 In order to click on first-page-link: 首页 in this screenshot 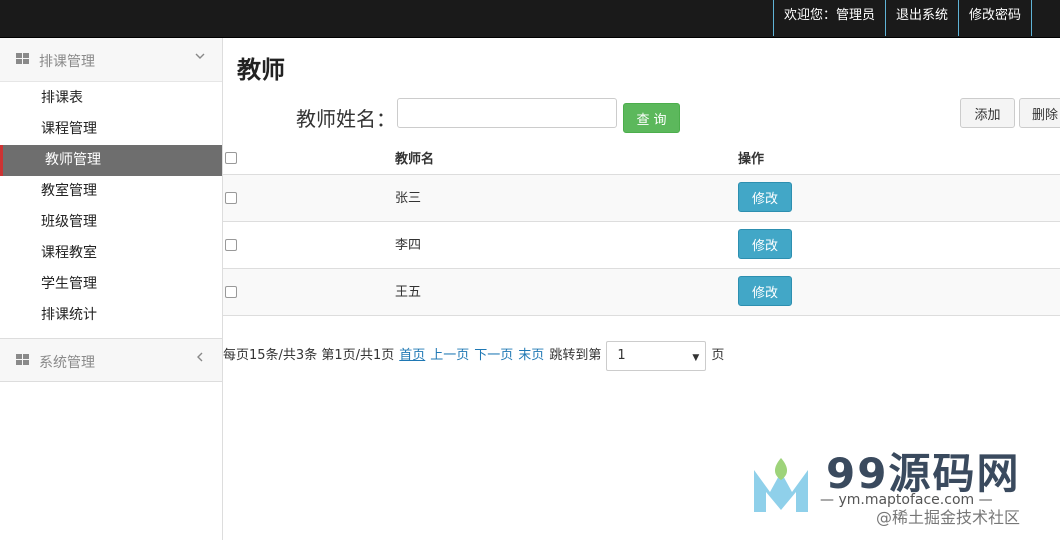, I will do `click(412, 356)`.